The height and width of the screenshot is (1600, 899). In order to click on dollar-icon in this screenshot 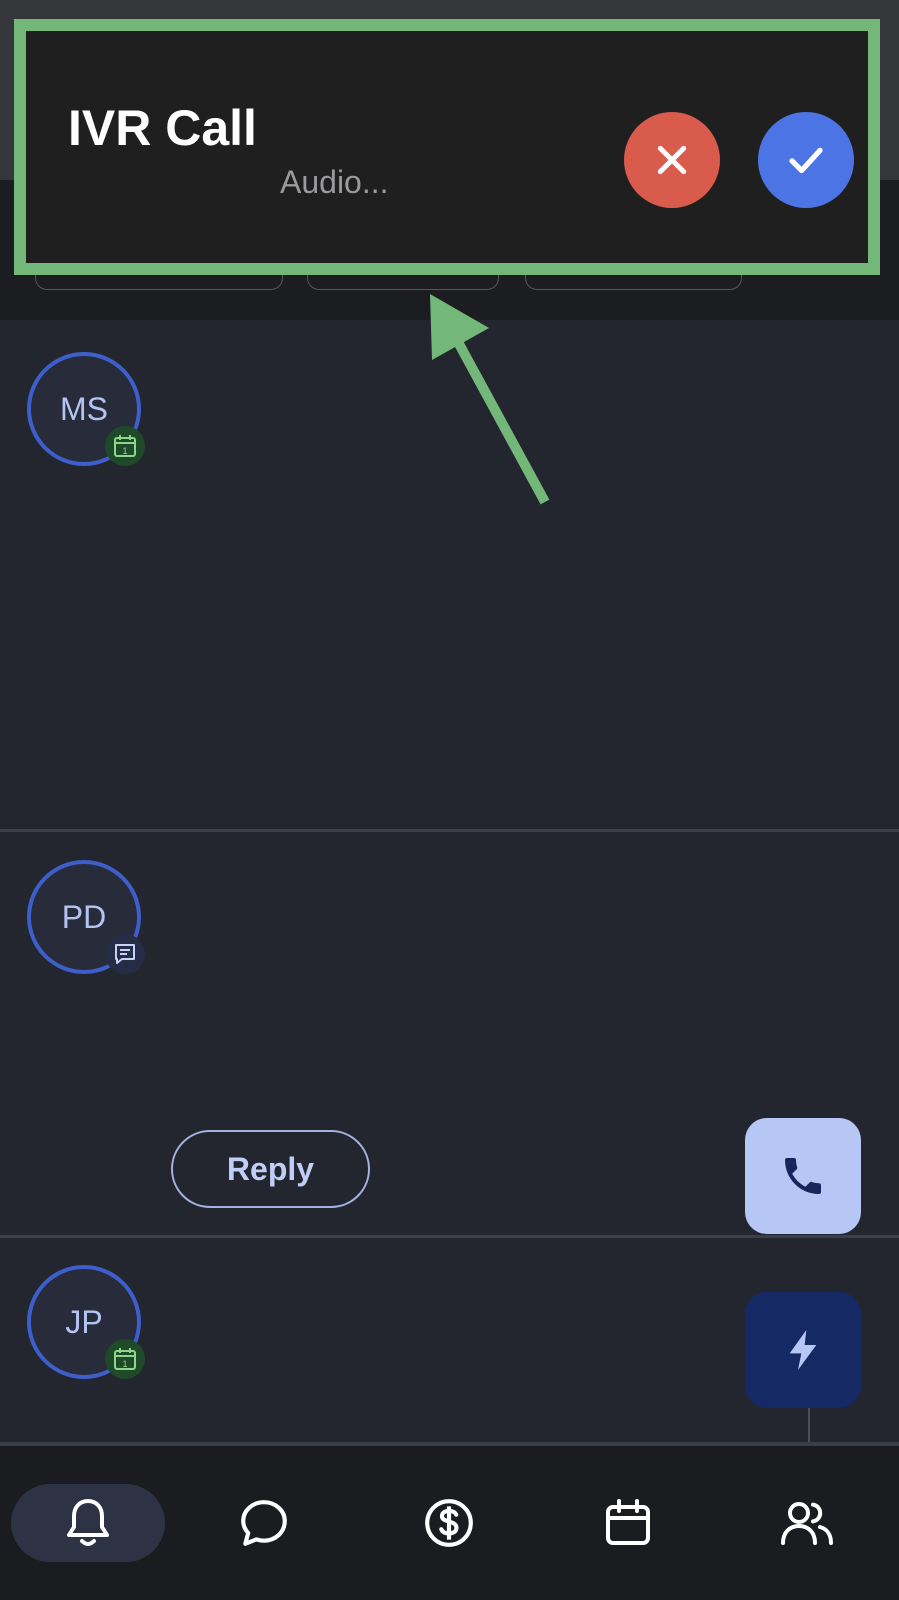, I will do `click(449, 1523)`.